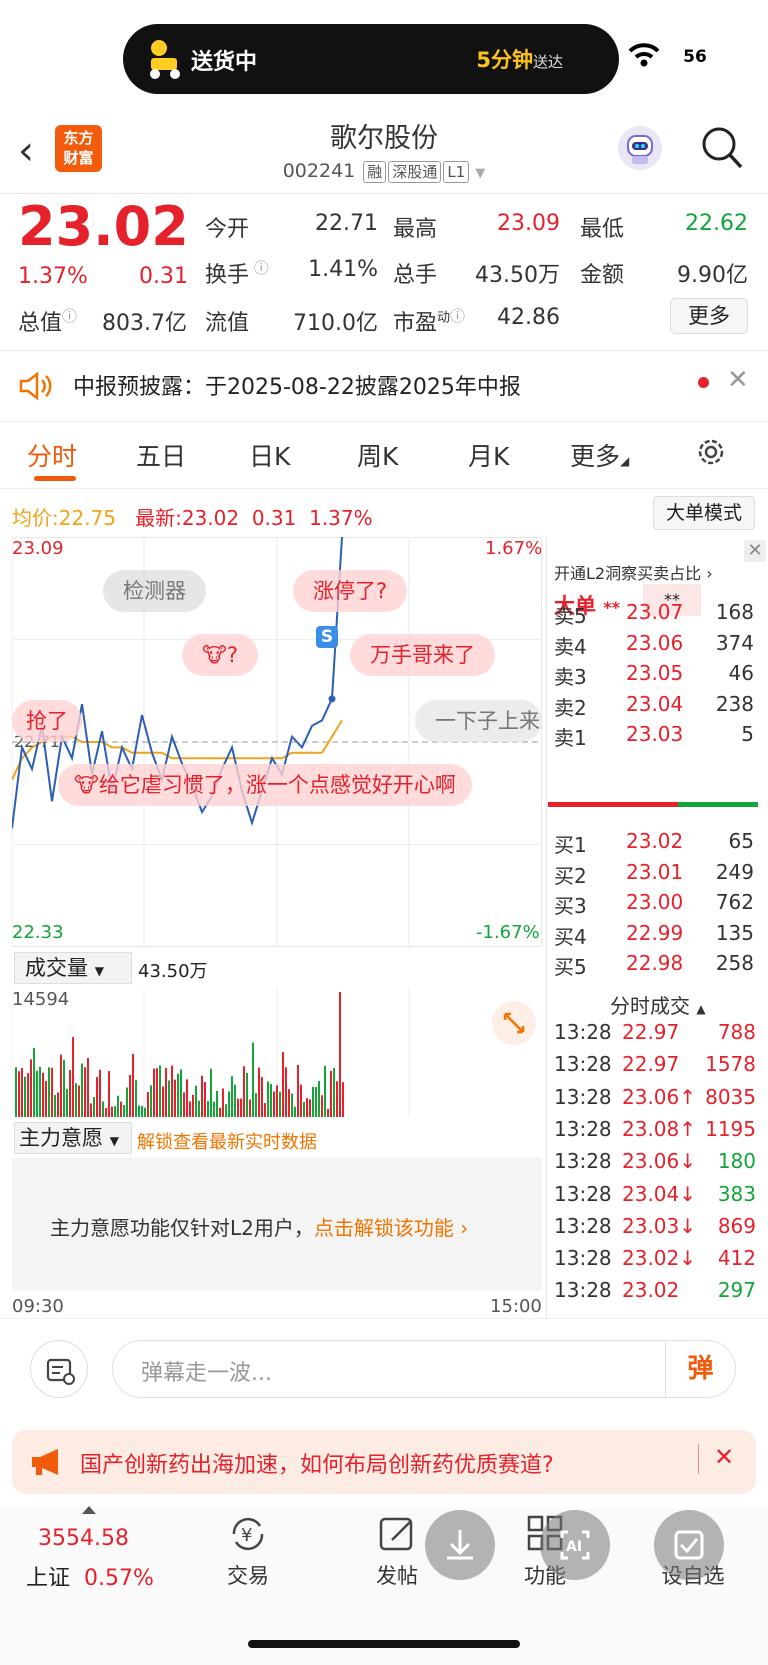  Describe the element at coordinates (211, 1052) in the screenshot. I see `volume-chart` at that location.